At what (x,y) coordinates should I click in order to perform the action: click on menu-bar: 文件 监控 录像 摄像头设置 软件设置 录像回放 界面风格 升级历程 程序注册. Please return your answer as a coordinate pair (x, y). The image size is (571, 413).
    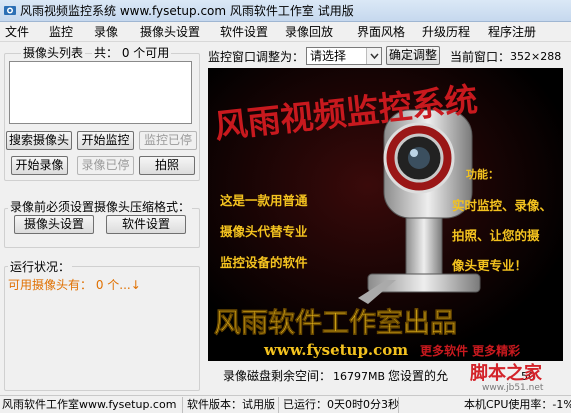
    Looking at the image, I should click on (285, 32).